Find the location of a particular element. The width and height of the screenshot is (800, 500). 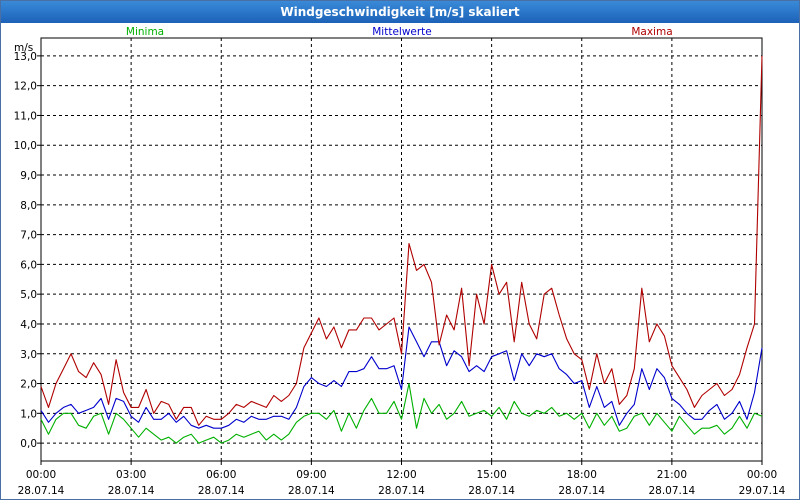

x-tick-time: 21:00 is located at coordinates (672, 475).